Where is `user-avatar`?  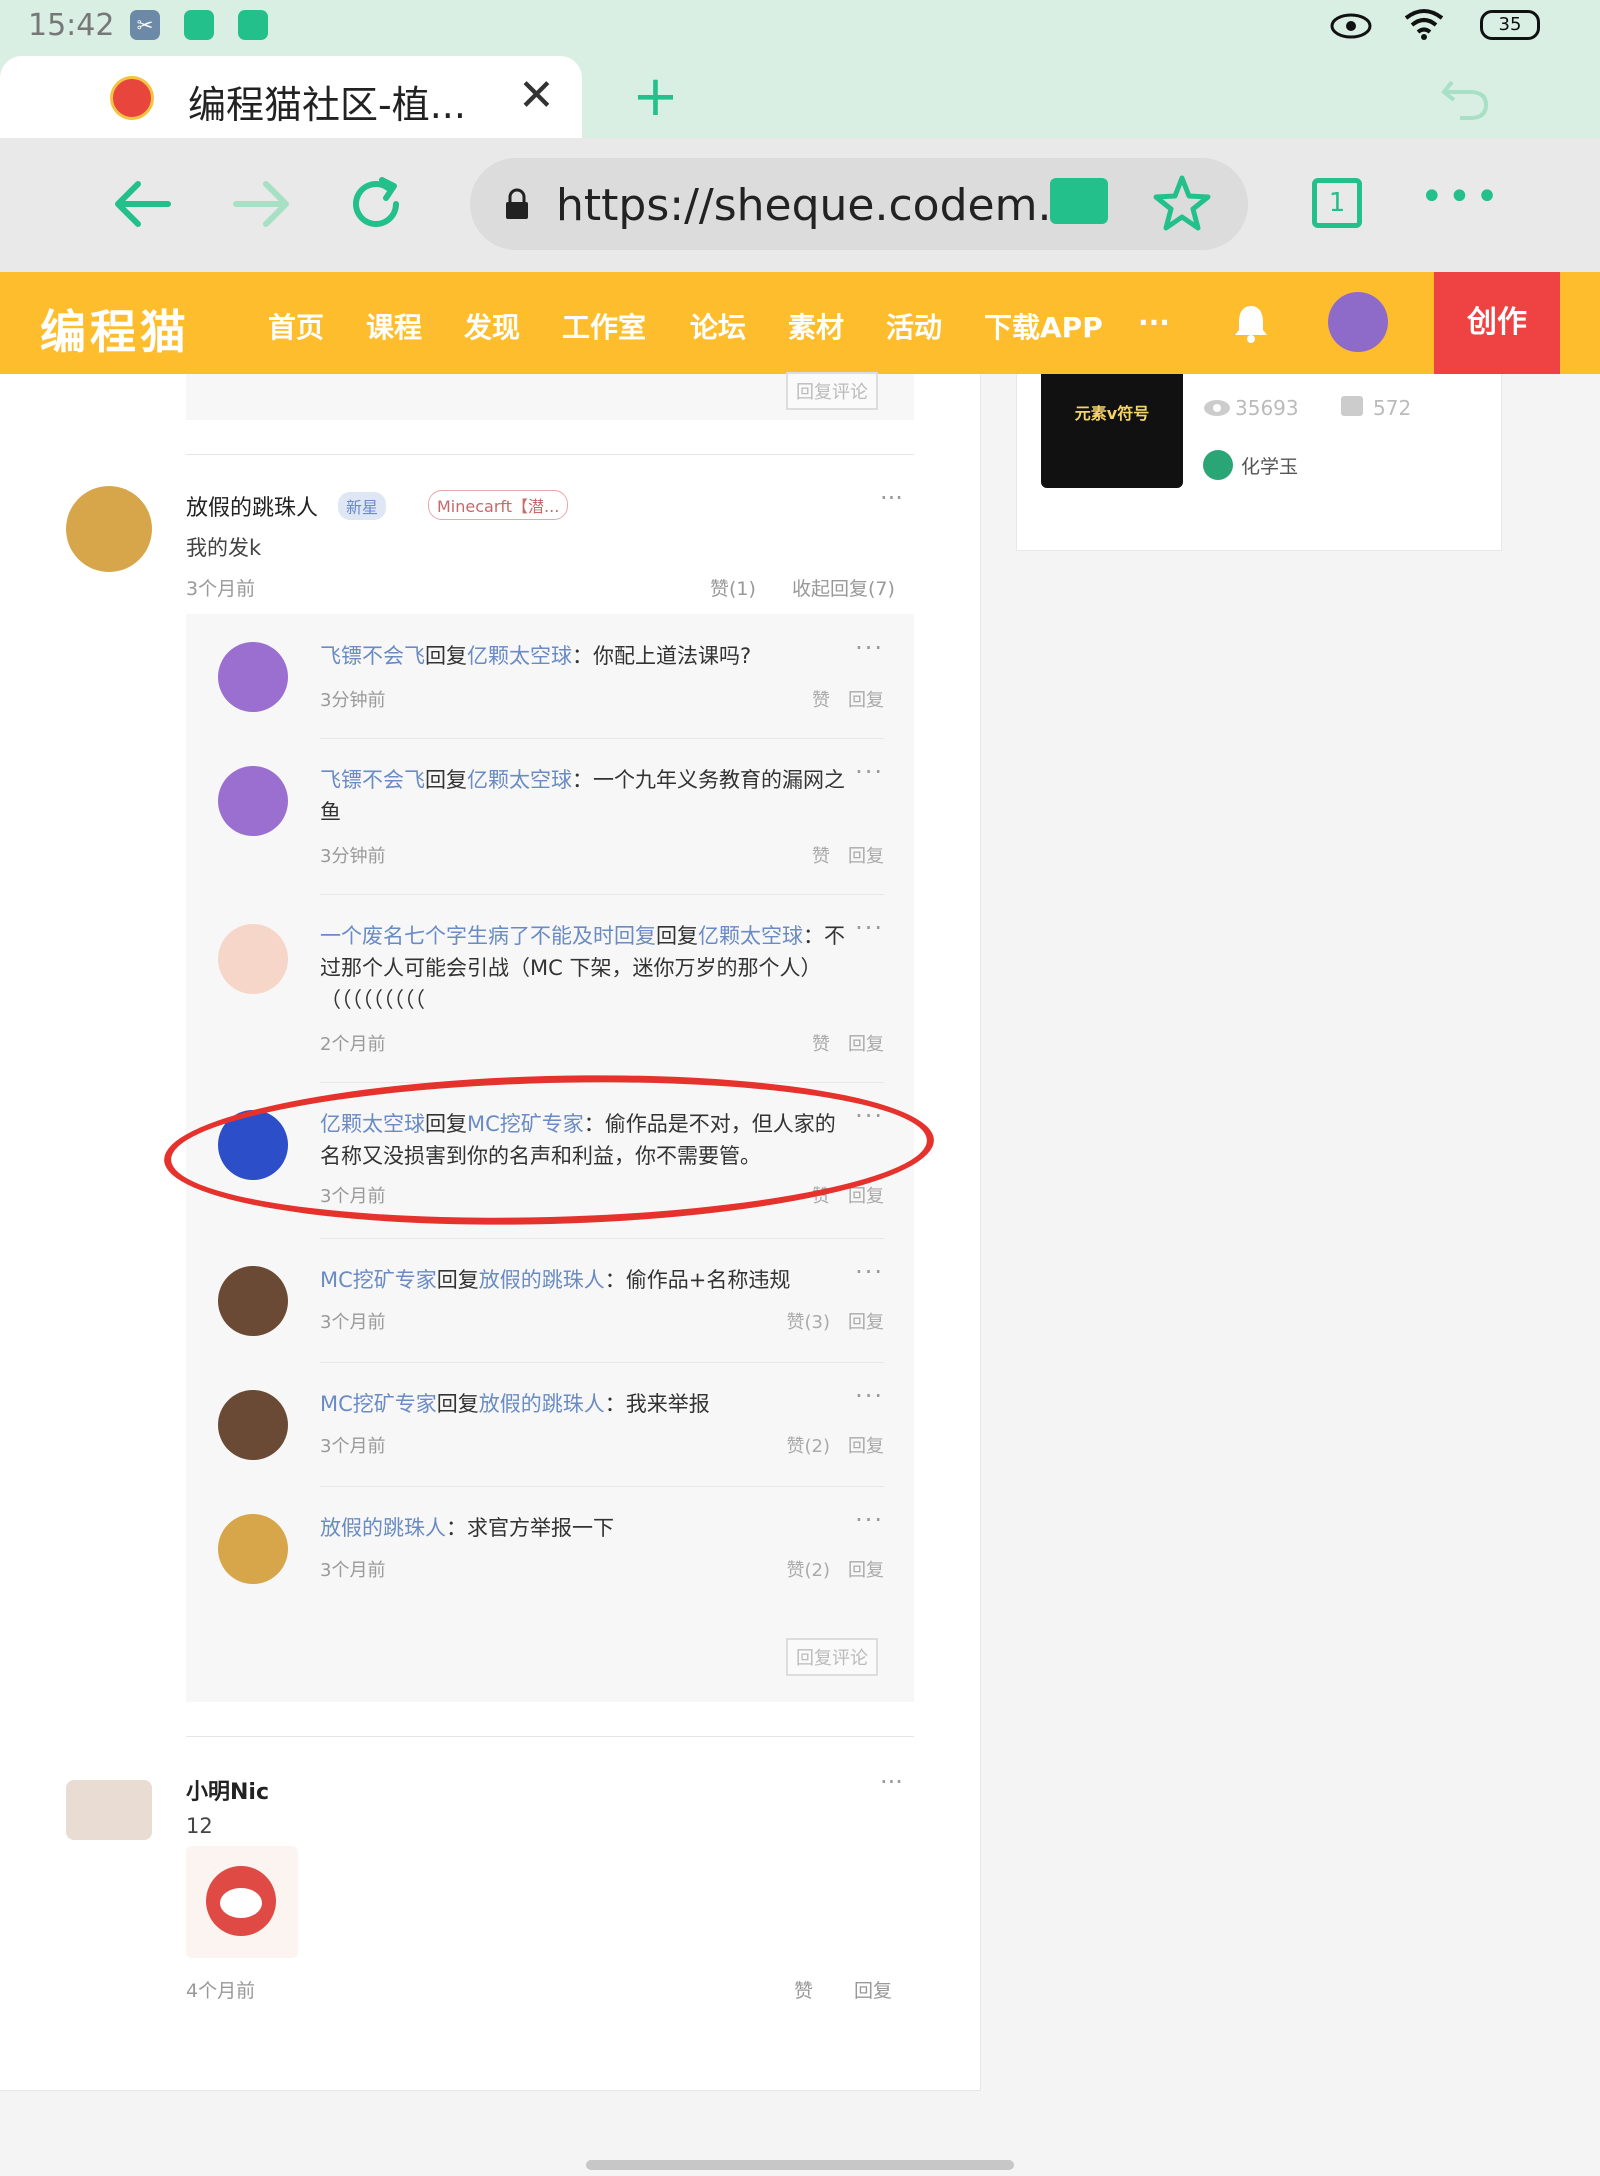 user-avatar is located at coordinates (1358, 322).